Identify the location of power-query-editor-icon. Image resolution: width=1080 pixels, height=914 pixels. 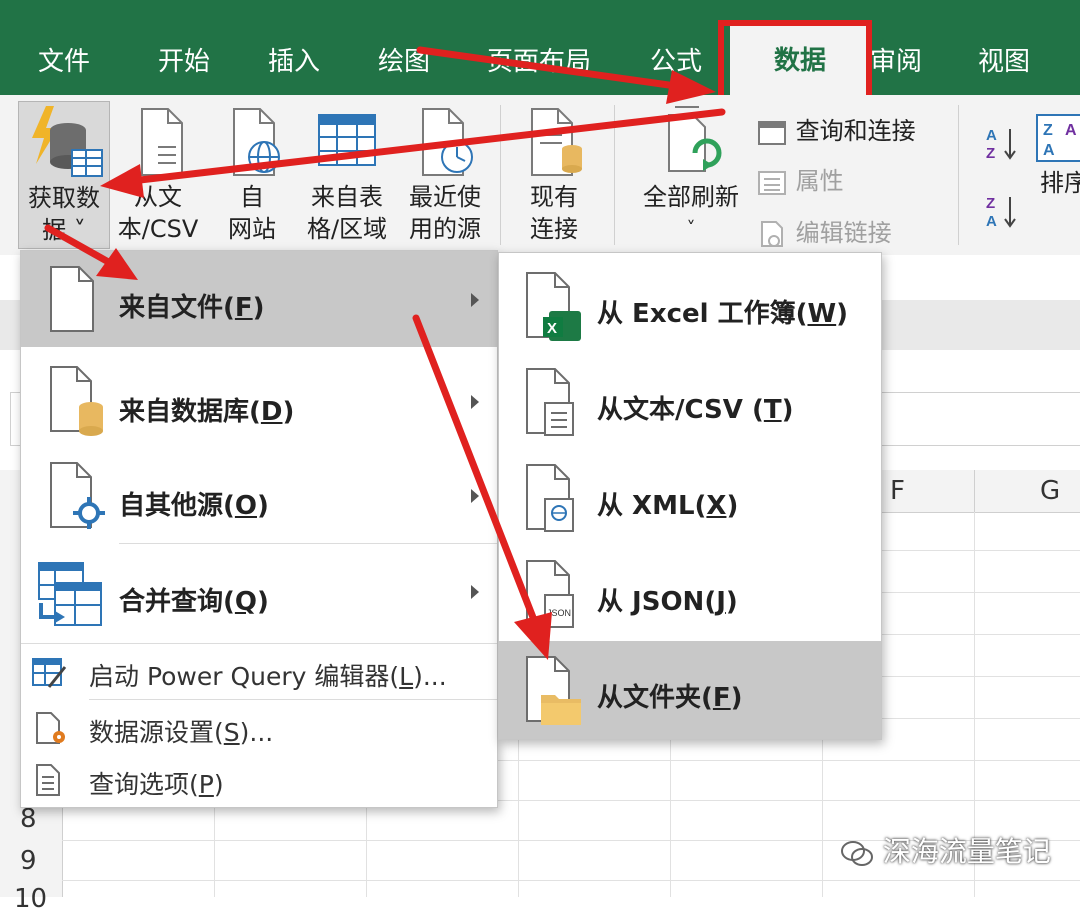
(49, 673).